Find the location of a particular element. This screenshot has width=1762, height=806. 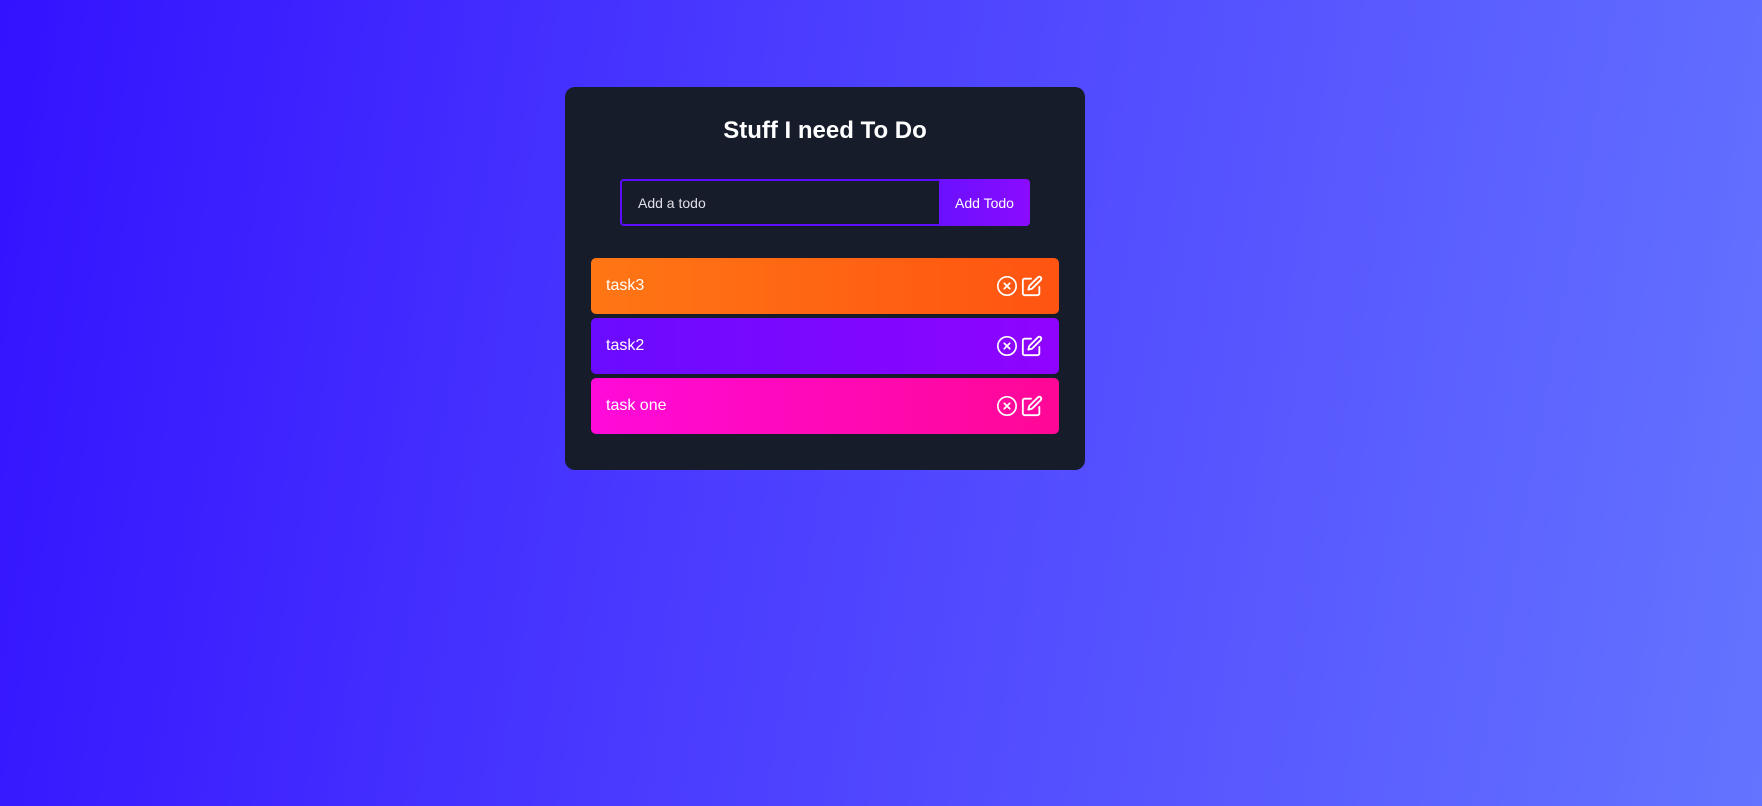

todo-item-text: task3 is located at coordinates (625, 286).